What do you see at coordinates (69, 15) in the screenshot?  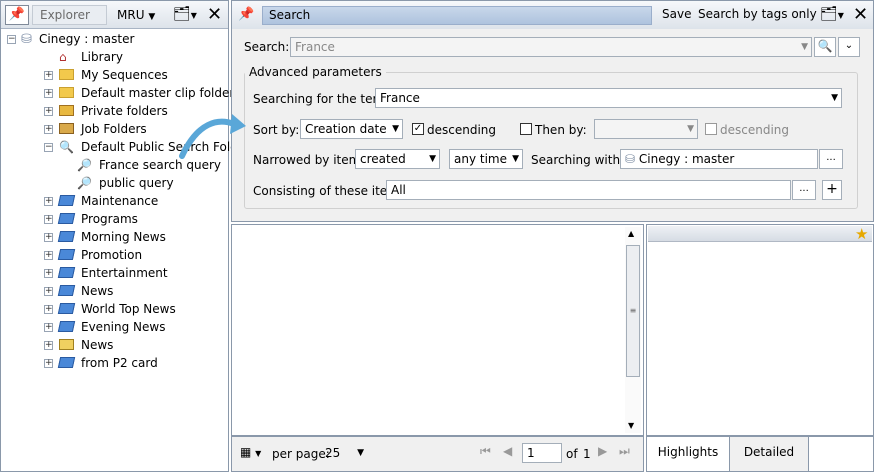 I see `explorer-tab: Explorer` at bounding box center [69, 15].